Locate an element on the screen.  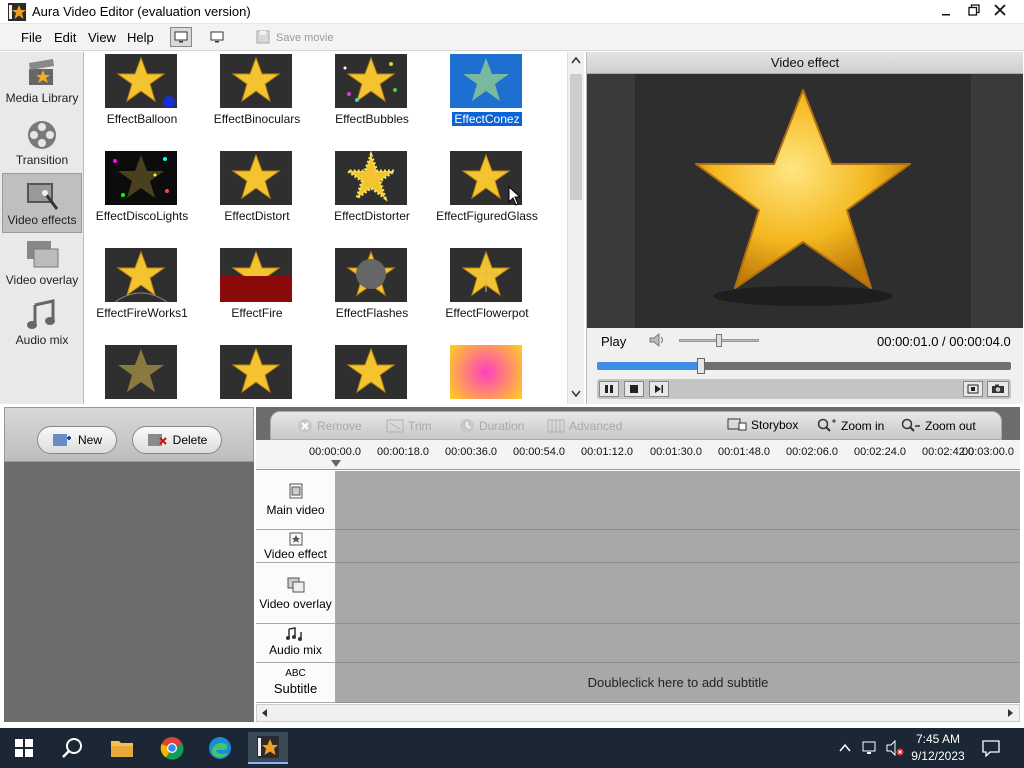
start-button is located at coordinates (24, 748).